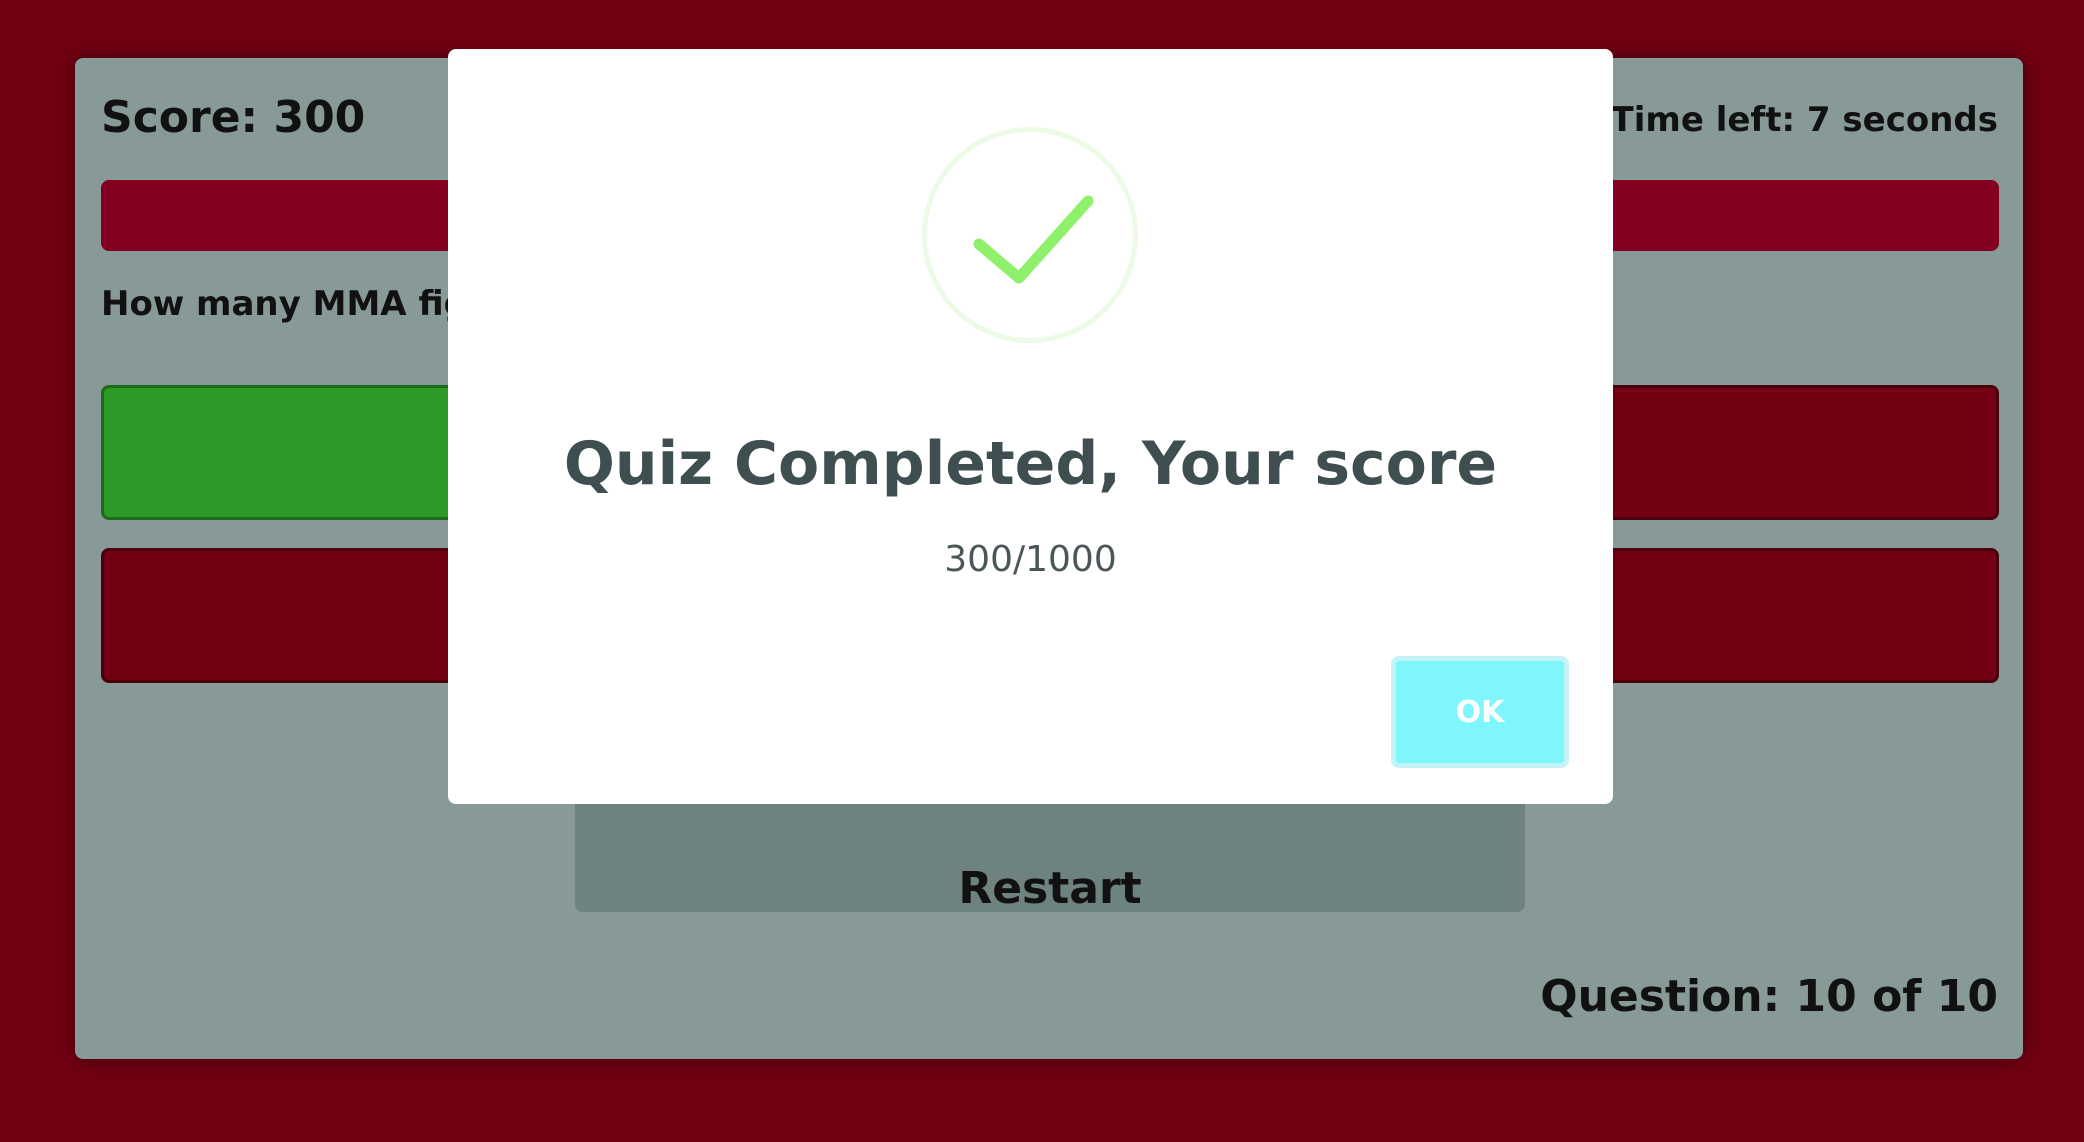 The image size is (2084, 1142). What do you see at coordinates (1050, 853) in the screenshot?
I see `restart-button: Restart` at bounding box center [1050, 853].